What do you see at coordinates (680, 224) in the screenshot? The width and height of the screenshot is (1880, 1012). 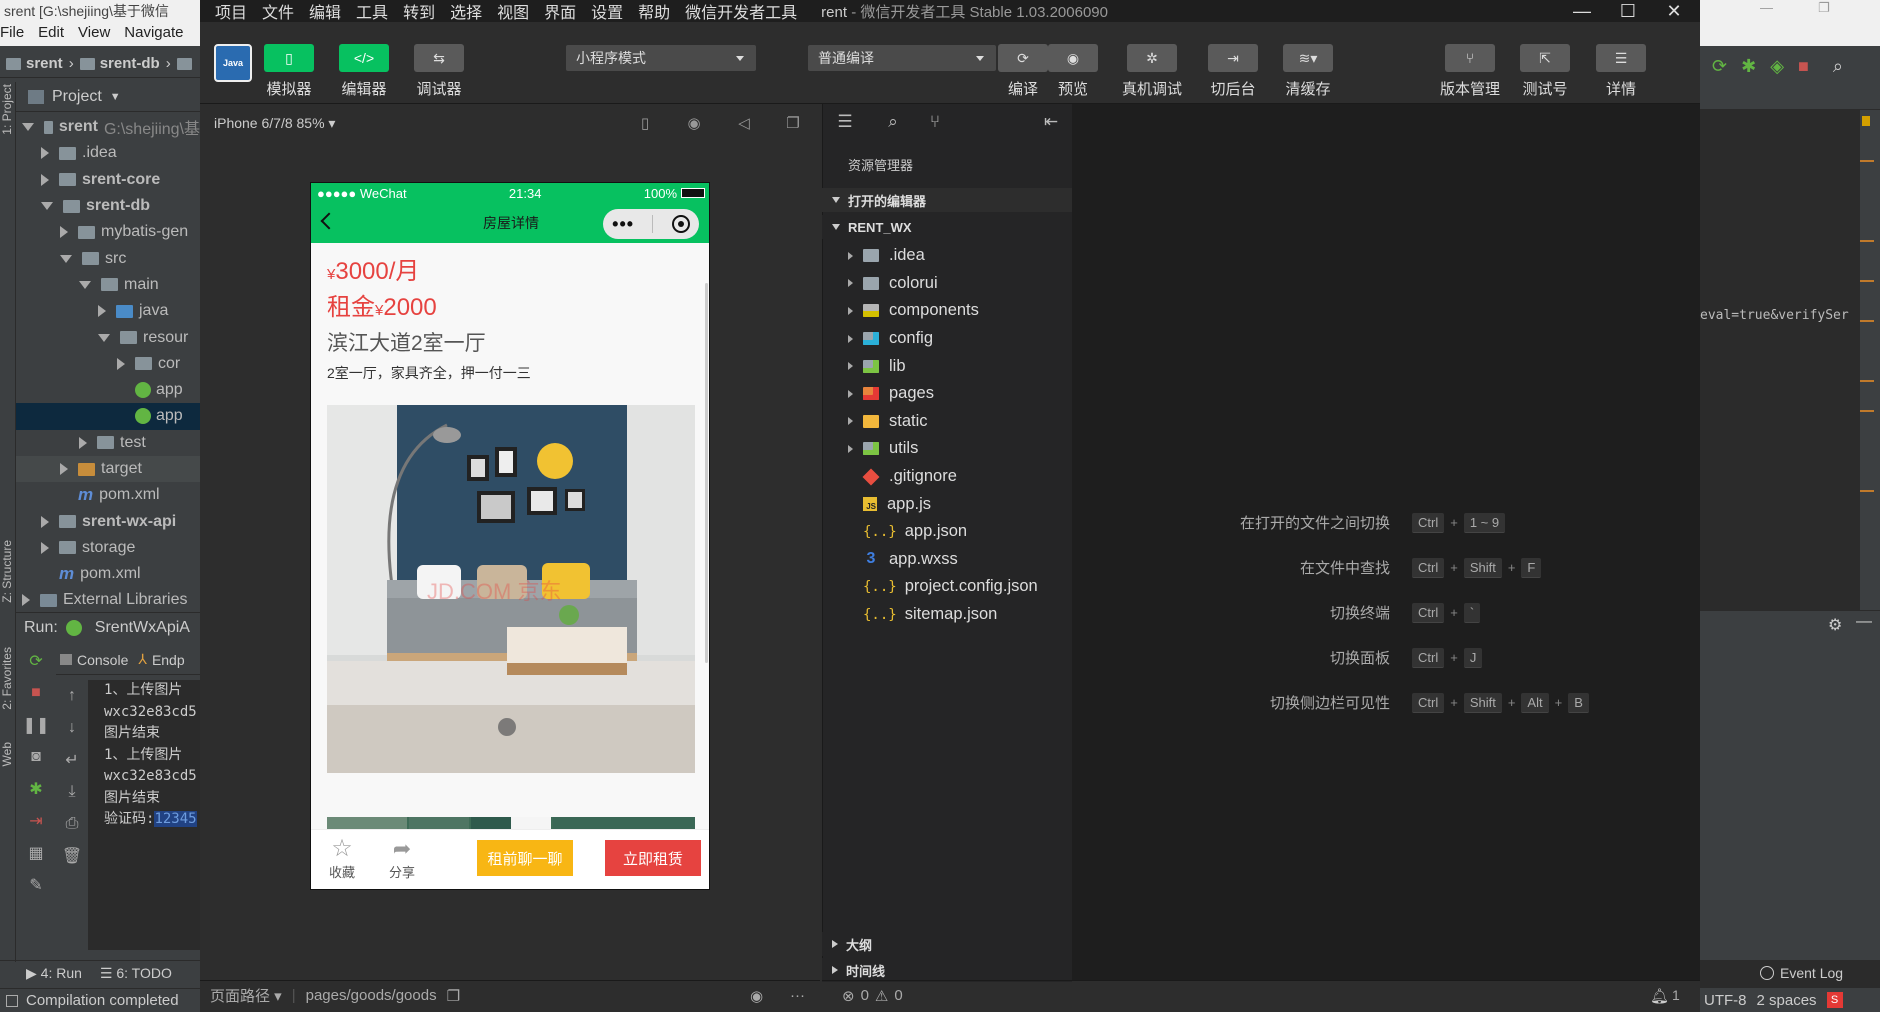 I see `close-mini-program-icon` at bounding box center [680, 224].